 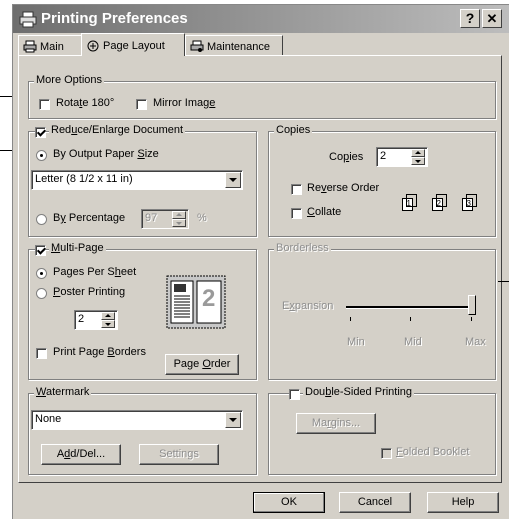 What do you see at coordinates (470, 18) in the screenshot?
I see `help-title-button: ?` at bounding box center [470, 18].